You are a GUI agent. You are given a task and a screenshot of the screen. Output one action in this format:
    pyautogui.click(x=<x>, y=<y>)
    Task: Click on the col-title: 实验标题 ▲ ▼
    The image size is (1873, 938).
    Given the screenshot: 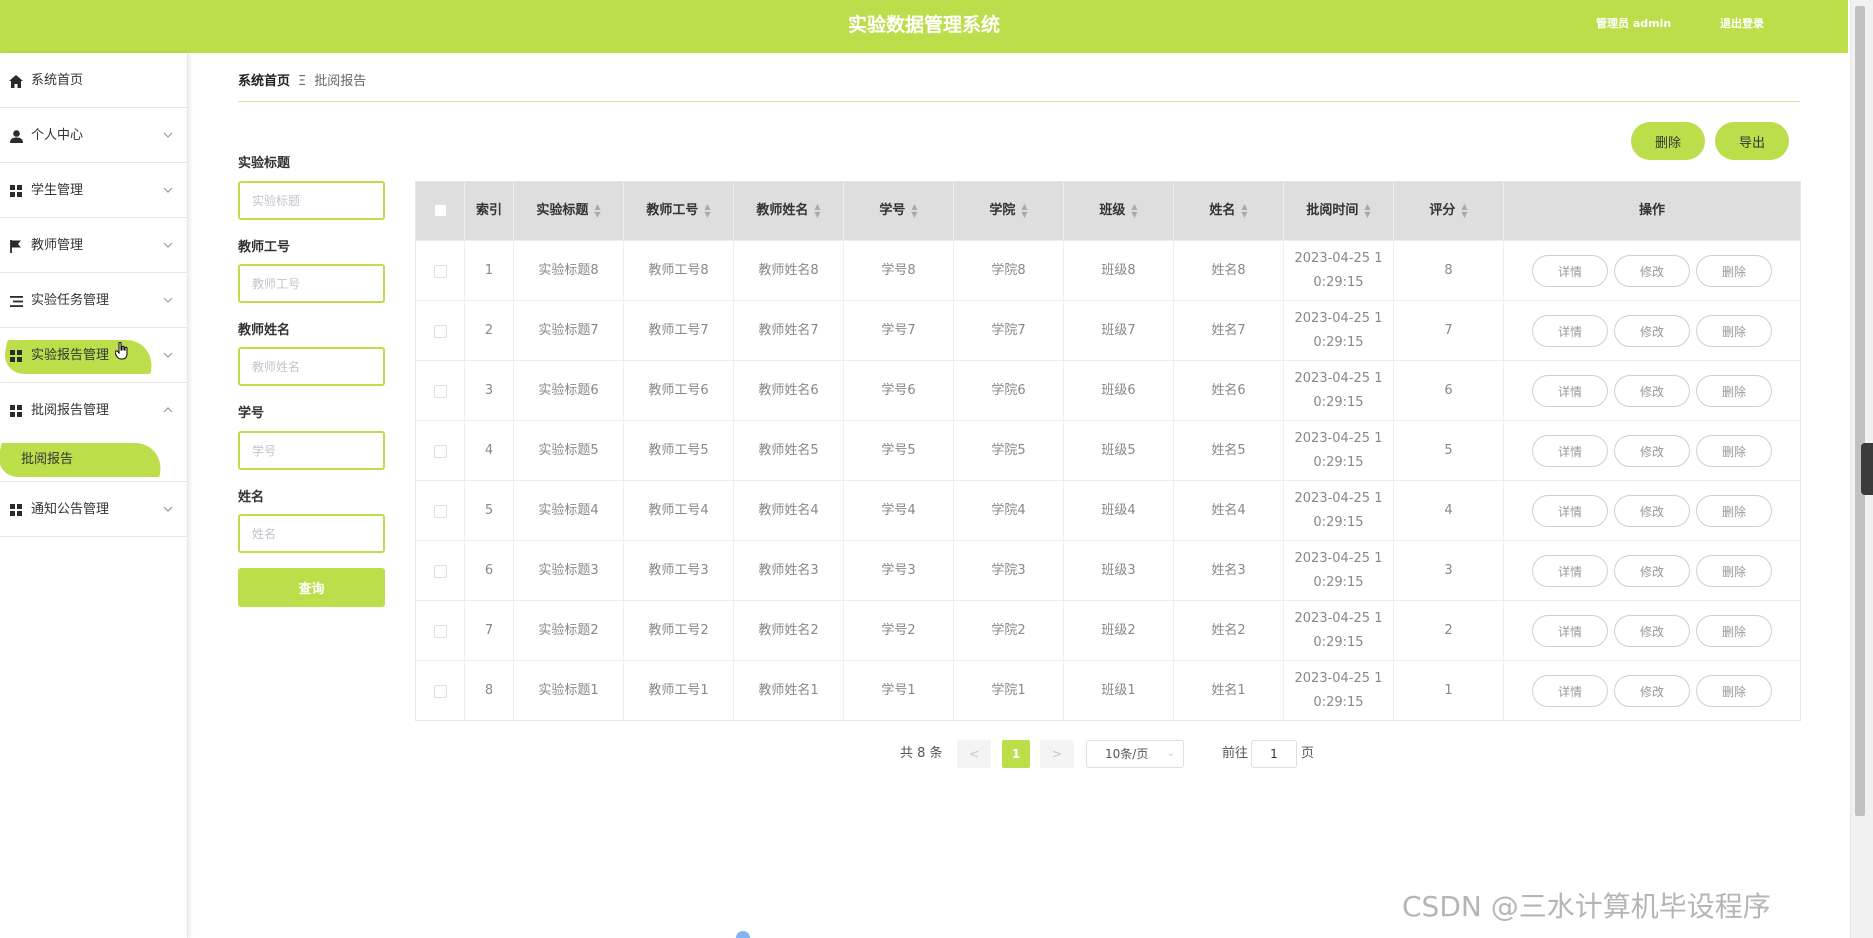 What is the action you would take?
    pyautogui.click(x=569, y=211)
    